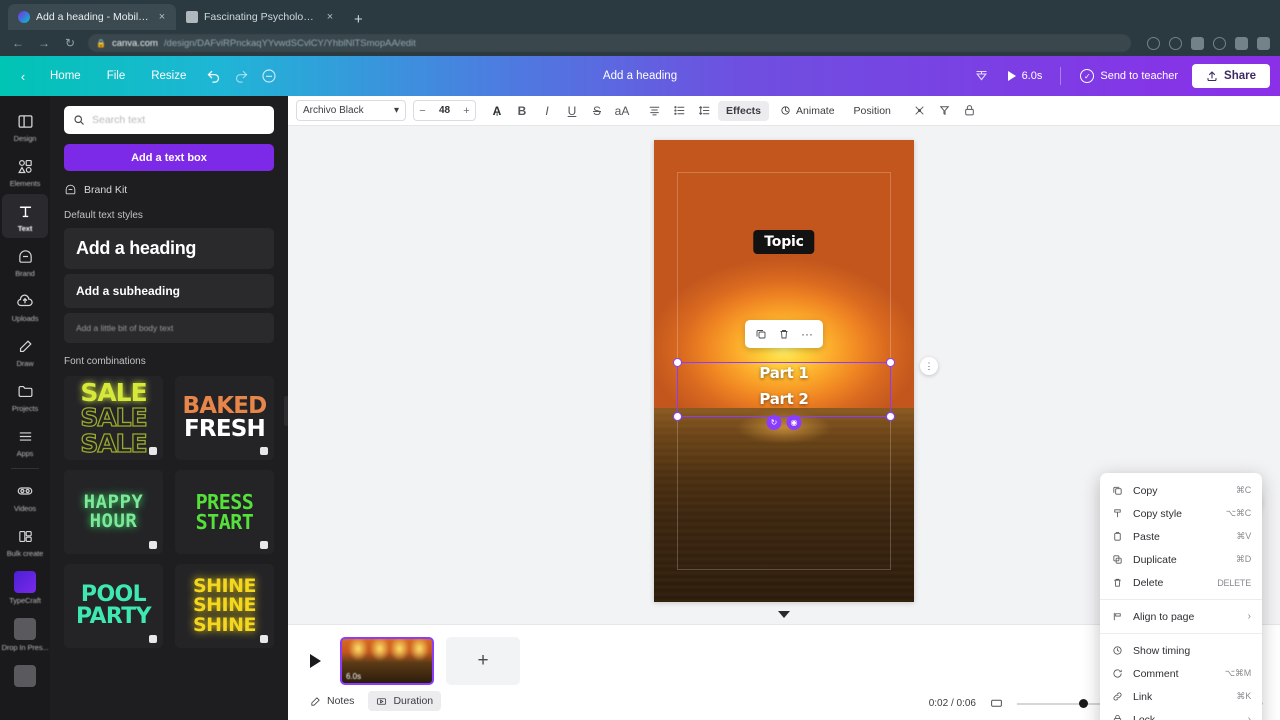 The width and height of the screenshot is (1280, 720). Describe the element at coordinates (784, 242) in the screenshot. I see `topic-text-element: Topic` at that location.